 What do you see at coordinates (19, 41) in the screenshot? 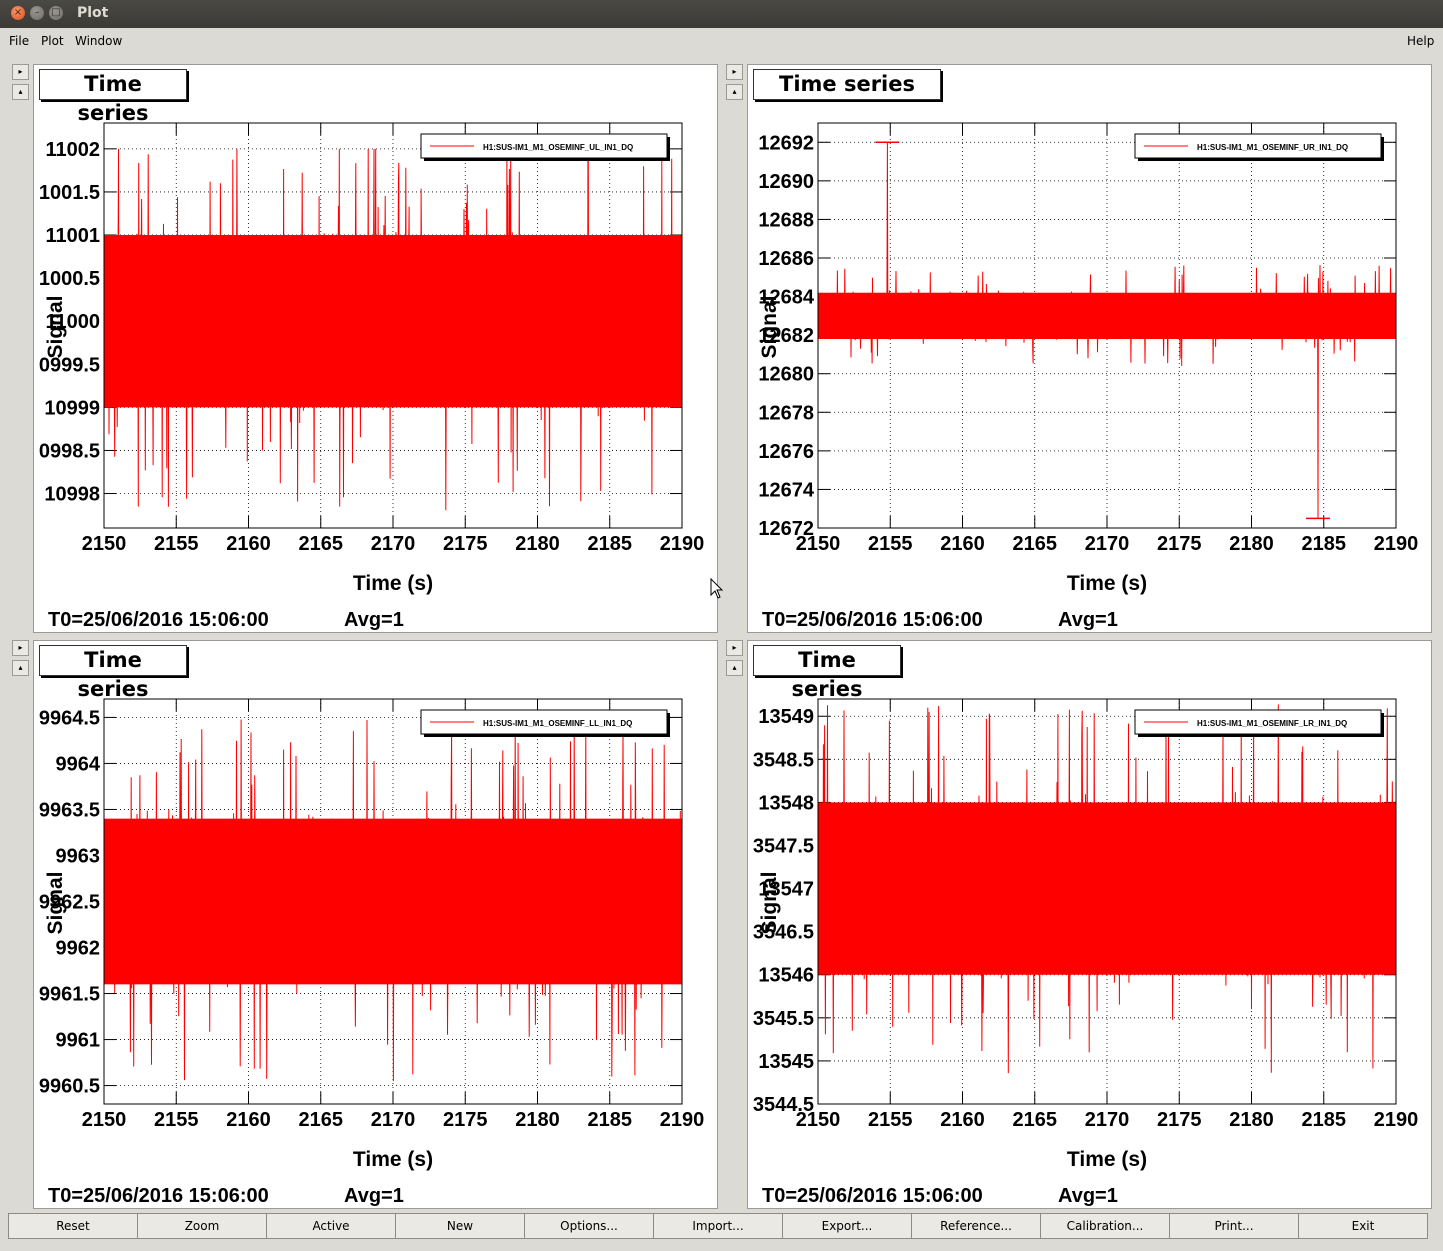
I see `menu-file: File` at bounding box center [19, 41].